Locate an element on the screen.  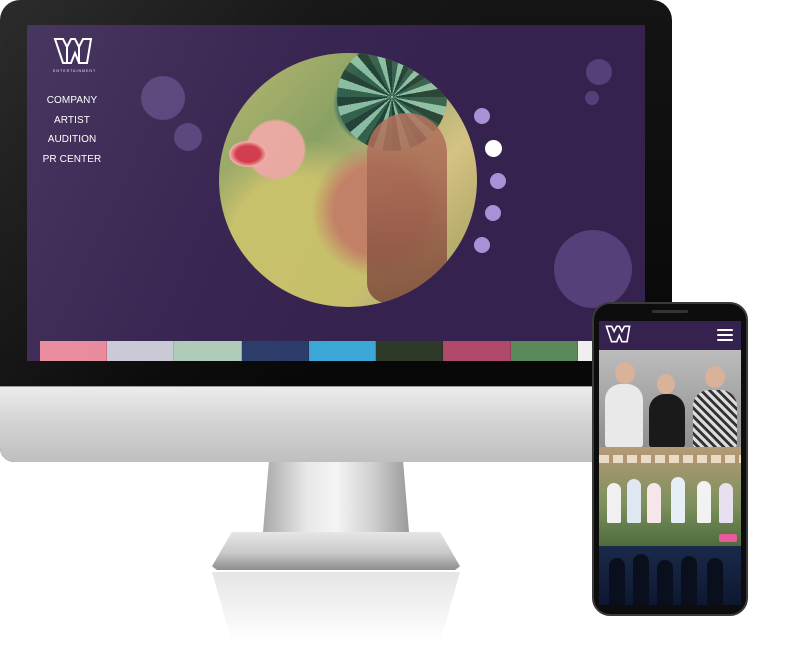
mobile-wm-logo: ENTERTAINMENT is located at coordinates (619, 339).